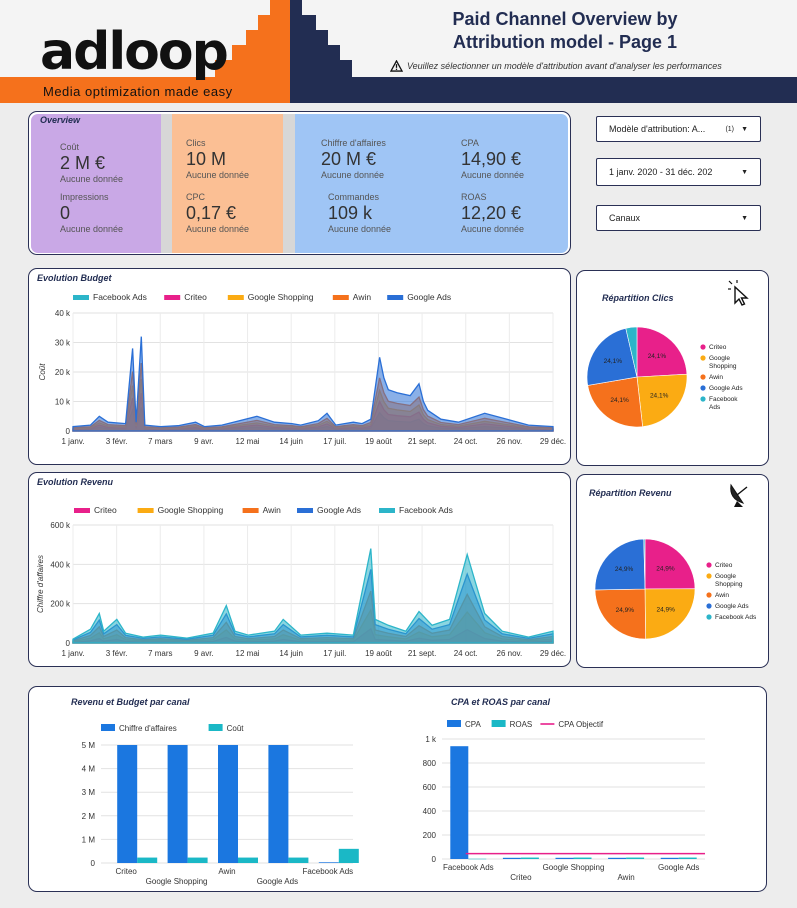 This screenshot has height=908, width=797. Describe the element at coordinates (89, 839) in the screenshot. I see `y-tick-label: 1 M` at that location.